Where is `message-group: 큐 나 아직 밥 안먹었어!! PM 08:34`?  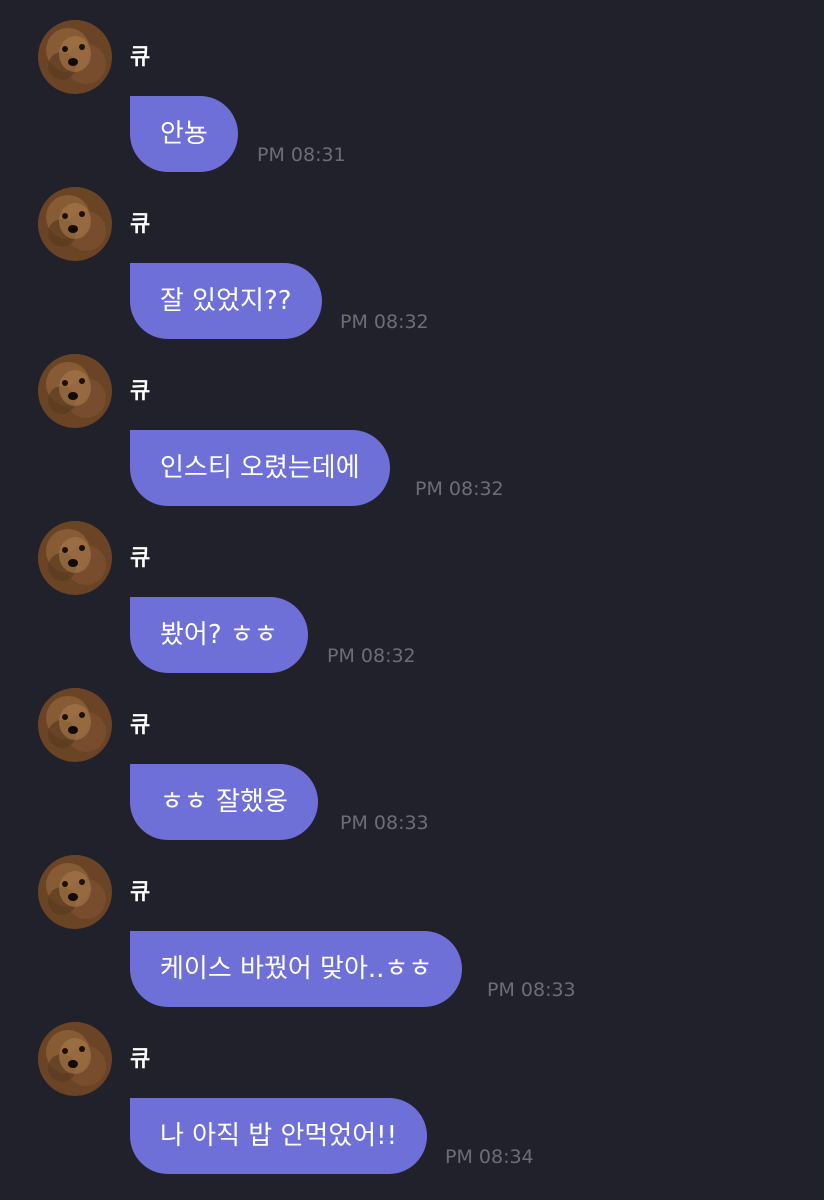 message-group: 큐 나 아직 밥 안먹었어!! PM 08:34 is located at coordinates (412, 1102).